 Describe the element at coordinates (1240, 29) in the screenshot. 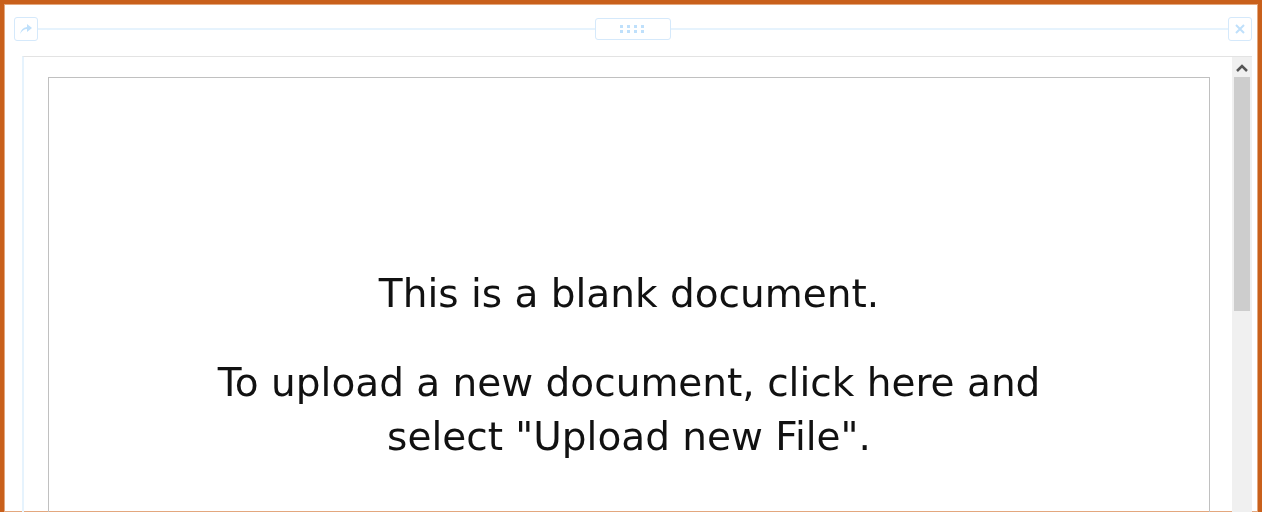

I see `close-icon` at that location.